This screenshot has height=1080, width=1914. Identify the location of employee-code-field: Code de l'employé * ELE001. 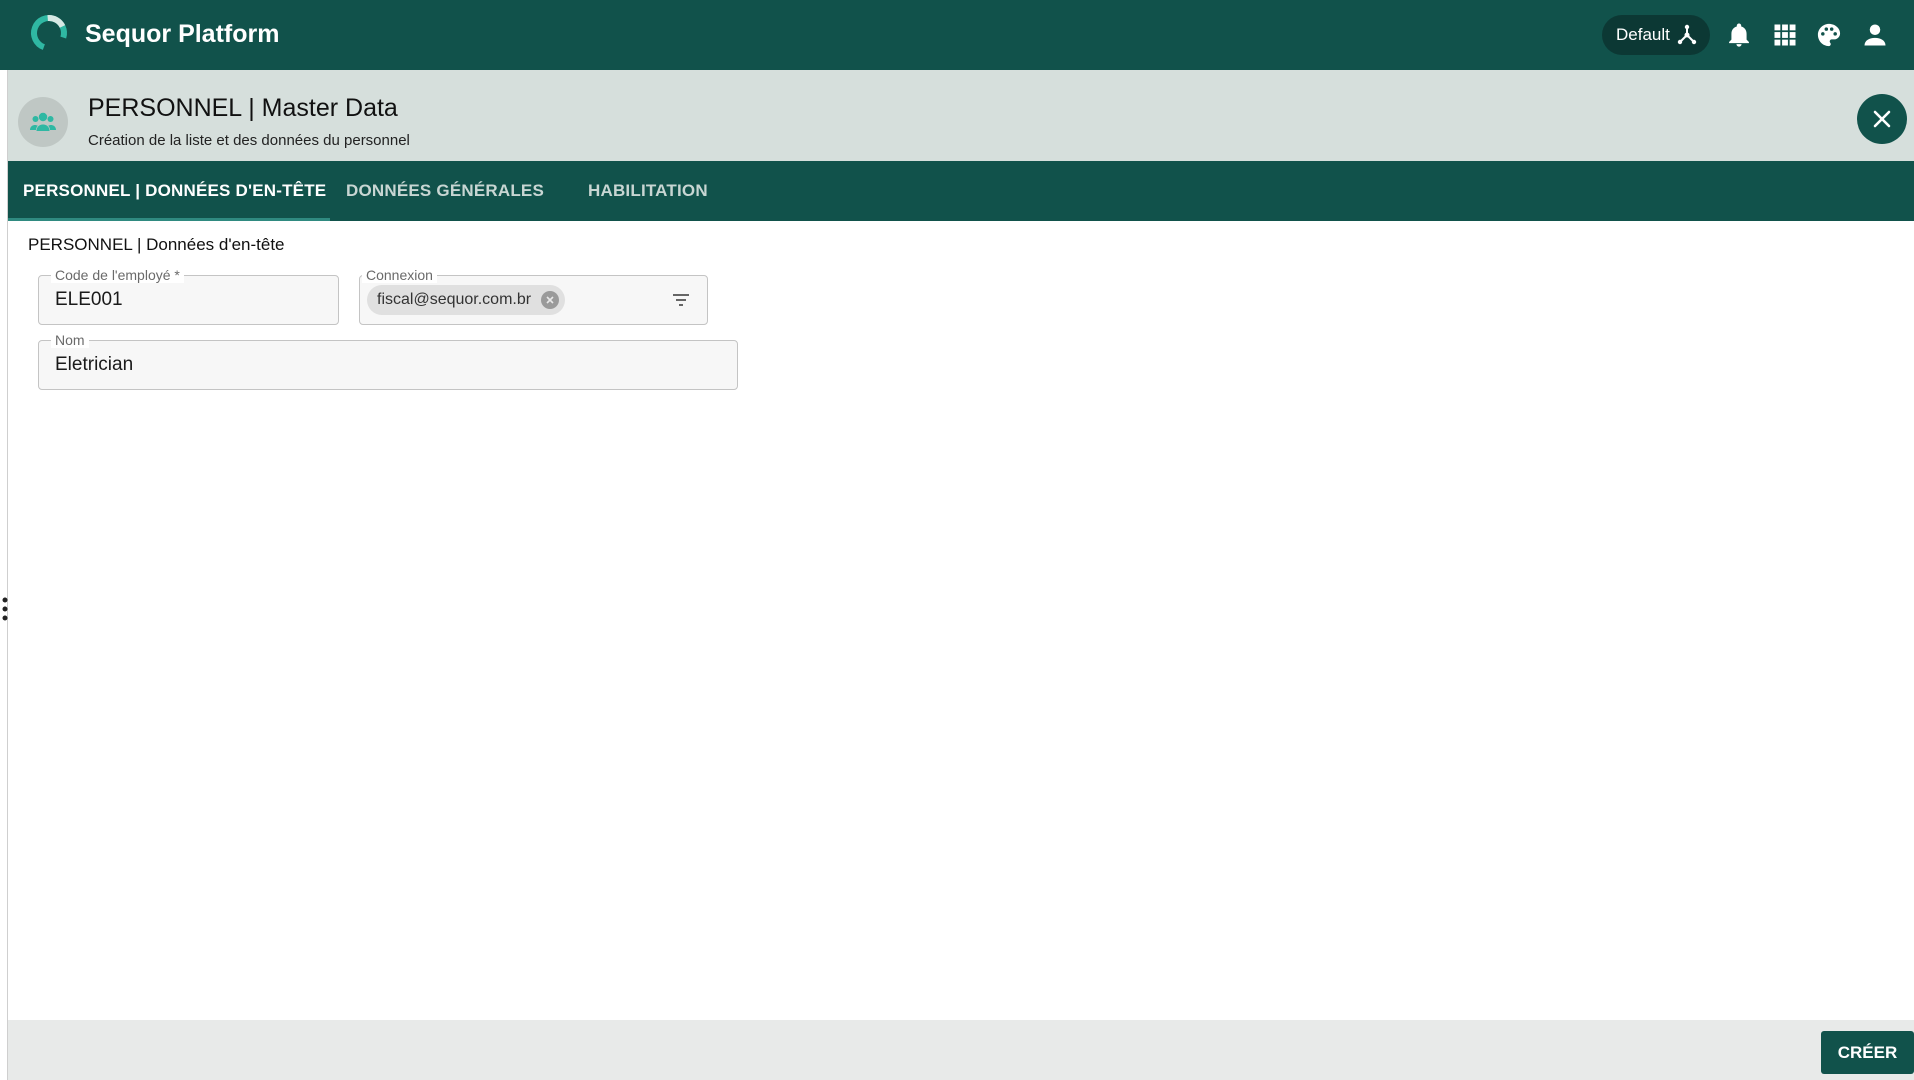
(188, 296).